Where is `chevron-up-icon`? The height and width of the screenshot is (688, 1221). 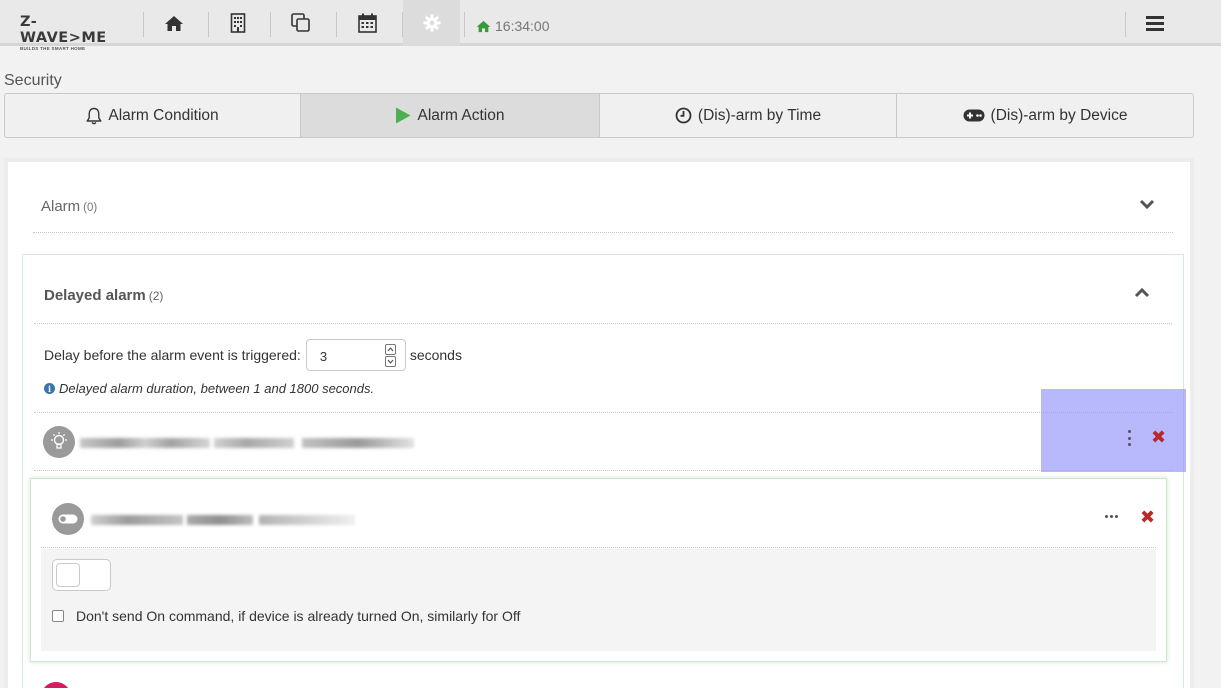
chevron-up-icon is located at coordinates (1142, 292).